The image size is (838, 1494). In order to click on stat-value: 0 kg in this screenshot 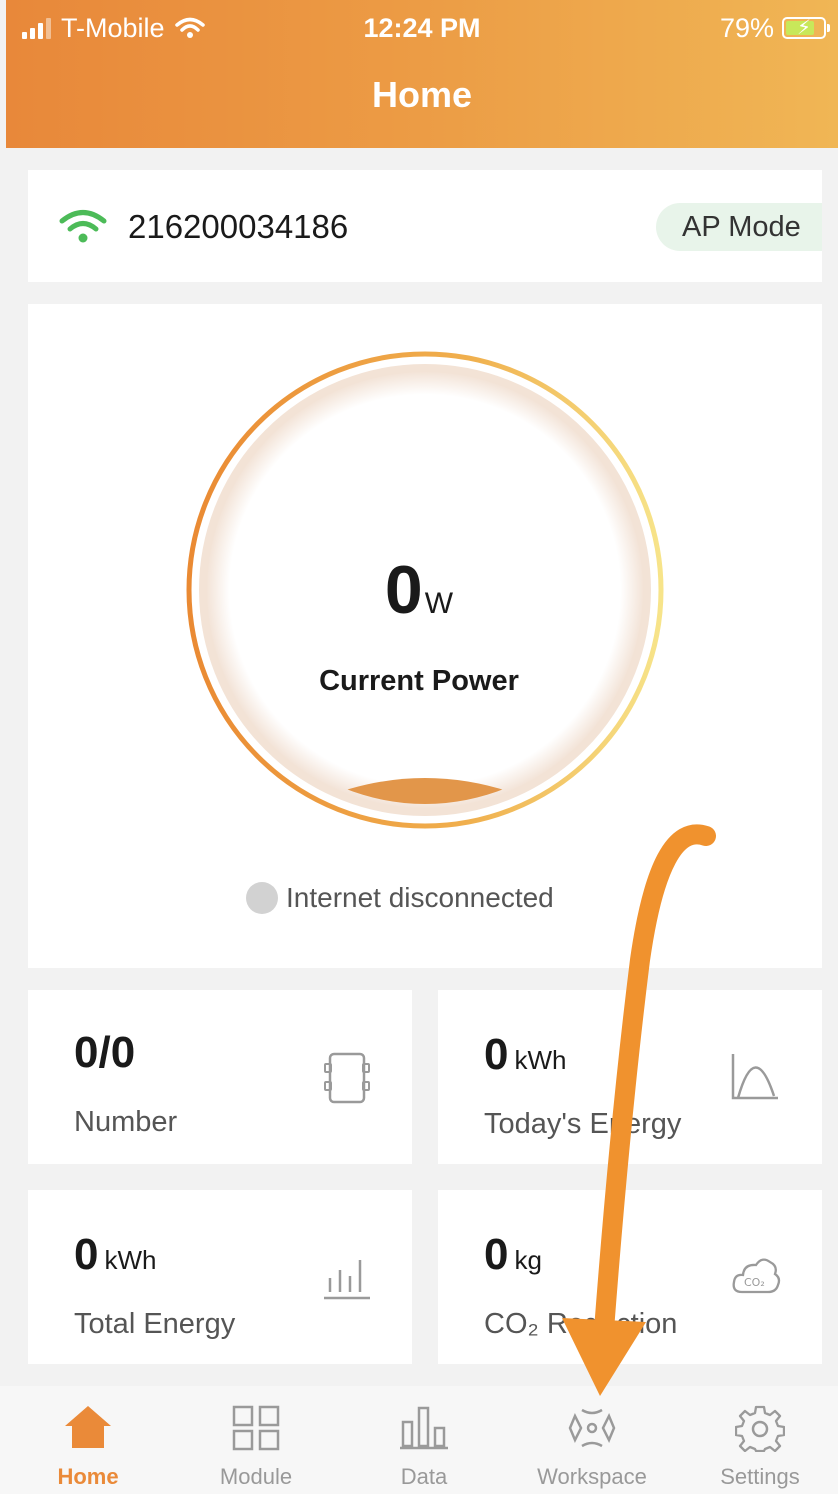, I will do `click(513, 1254)`.